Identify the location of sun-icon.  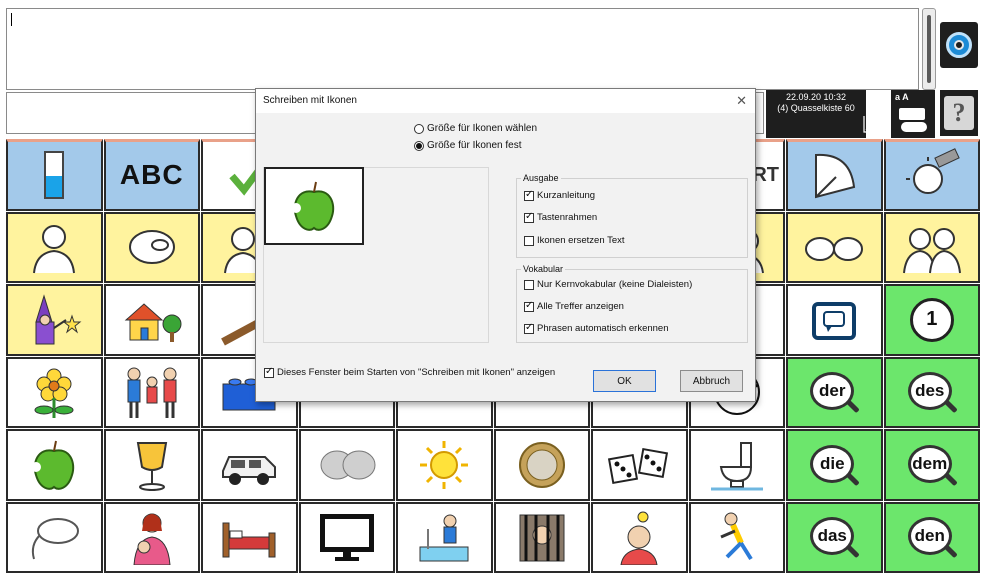
(444, 464).